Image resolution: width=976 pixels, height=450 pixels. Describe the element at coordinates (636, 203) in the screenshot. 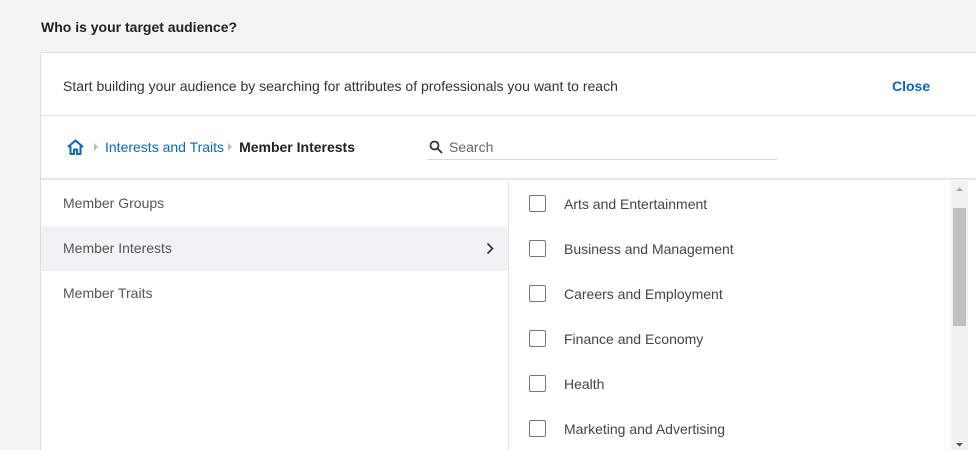

I see `option-label: Arts and Entertainment` at that location.